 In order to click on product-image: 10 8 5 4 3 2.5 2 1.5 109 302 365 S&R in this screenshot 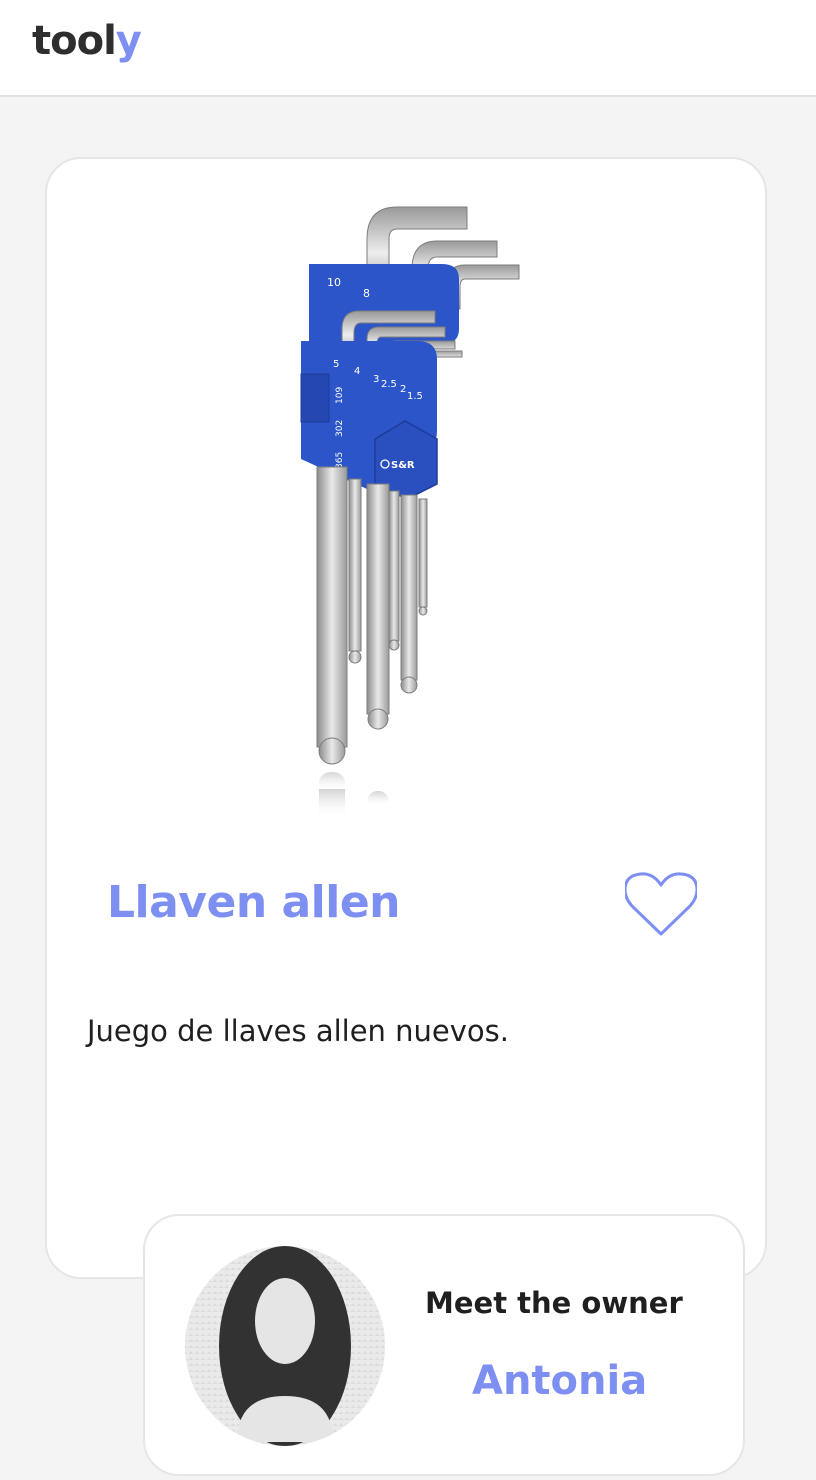, I will do `click(410, 512)`.